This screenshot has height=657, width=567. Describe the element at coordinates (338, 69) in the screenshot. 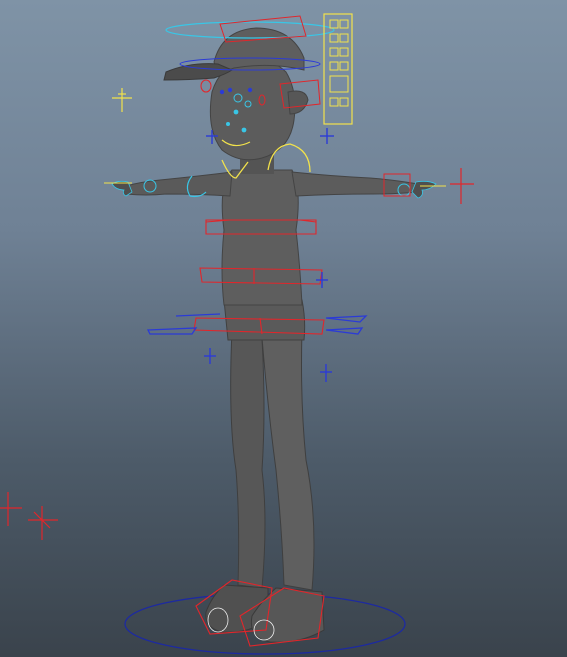

I see `facial-control-panel` at that location.